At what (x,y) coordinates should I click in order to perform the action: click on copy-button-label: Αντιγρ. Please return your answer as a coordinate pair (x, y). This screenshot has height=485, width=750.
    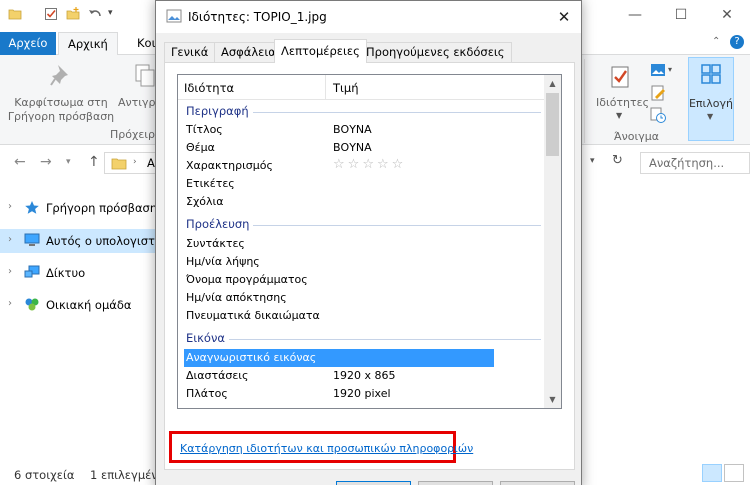
    Looking at the image, I should click on (137, 103).